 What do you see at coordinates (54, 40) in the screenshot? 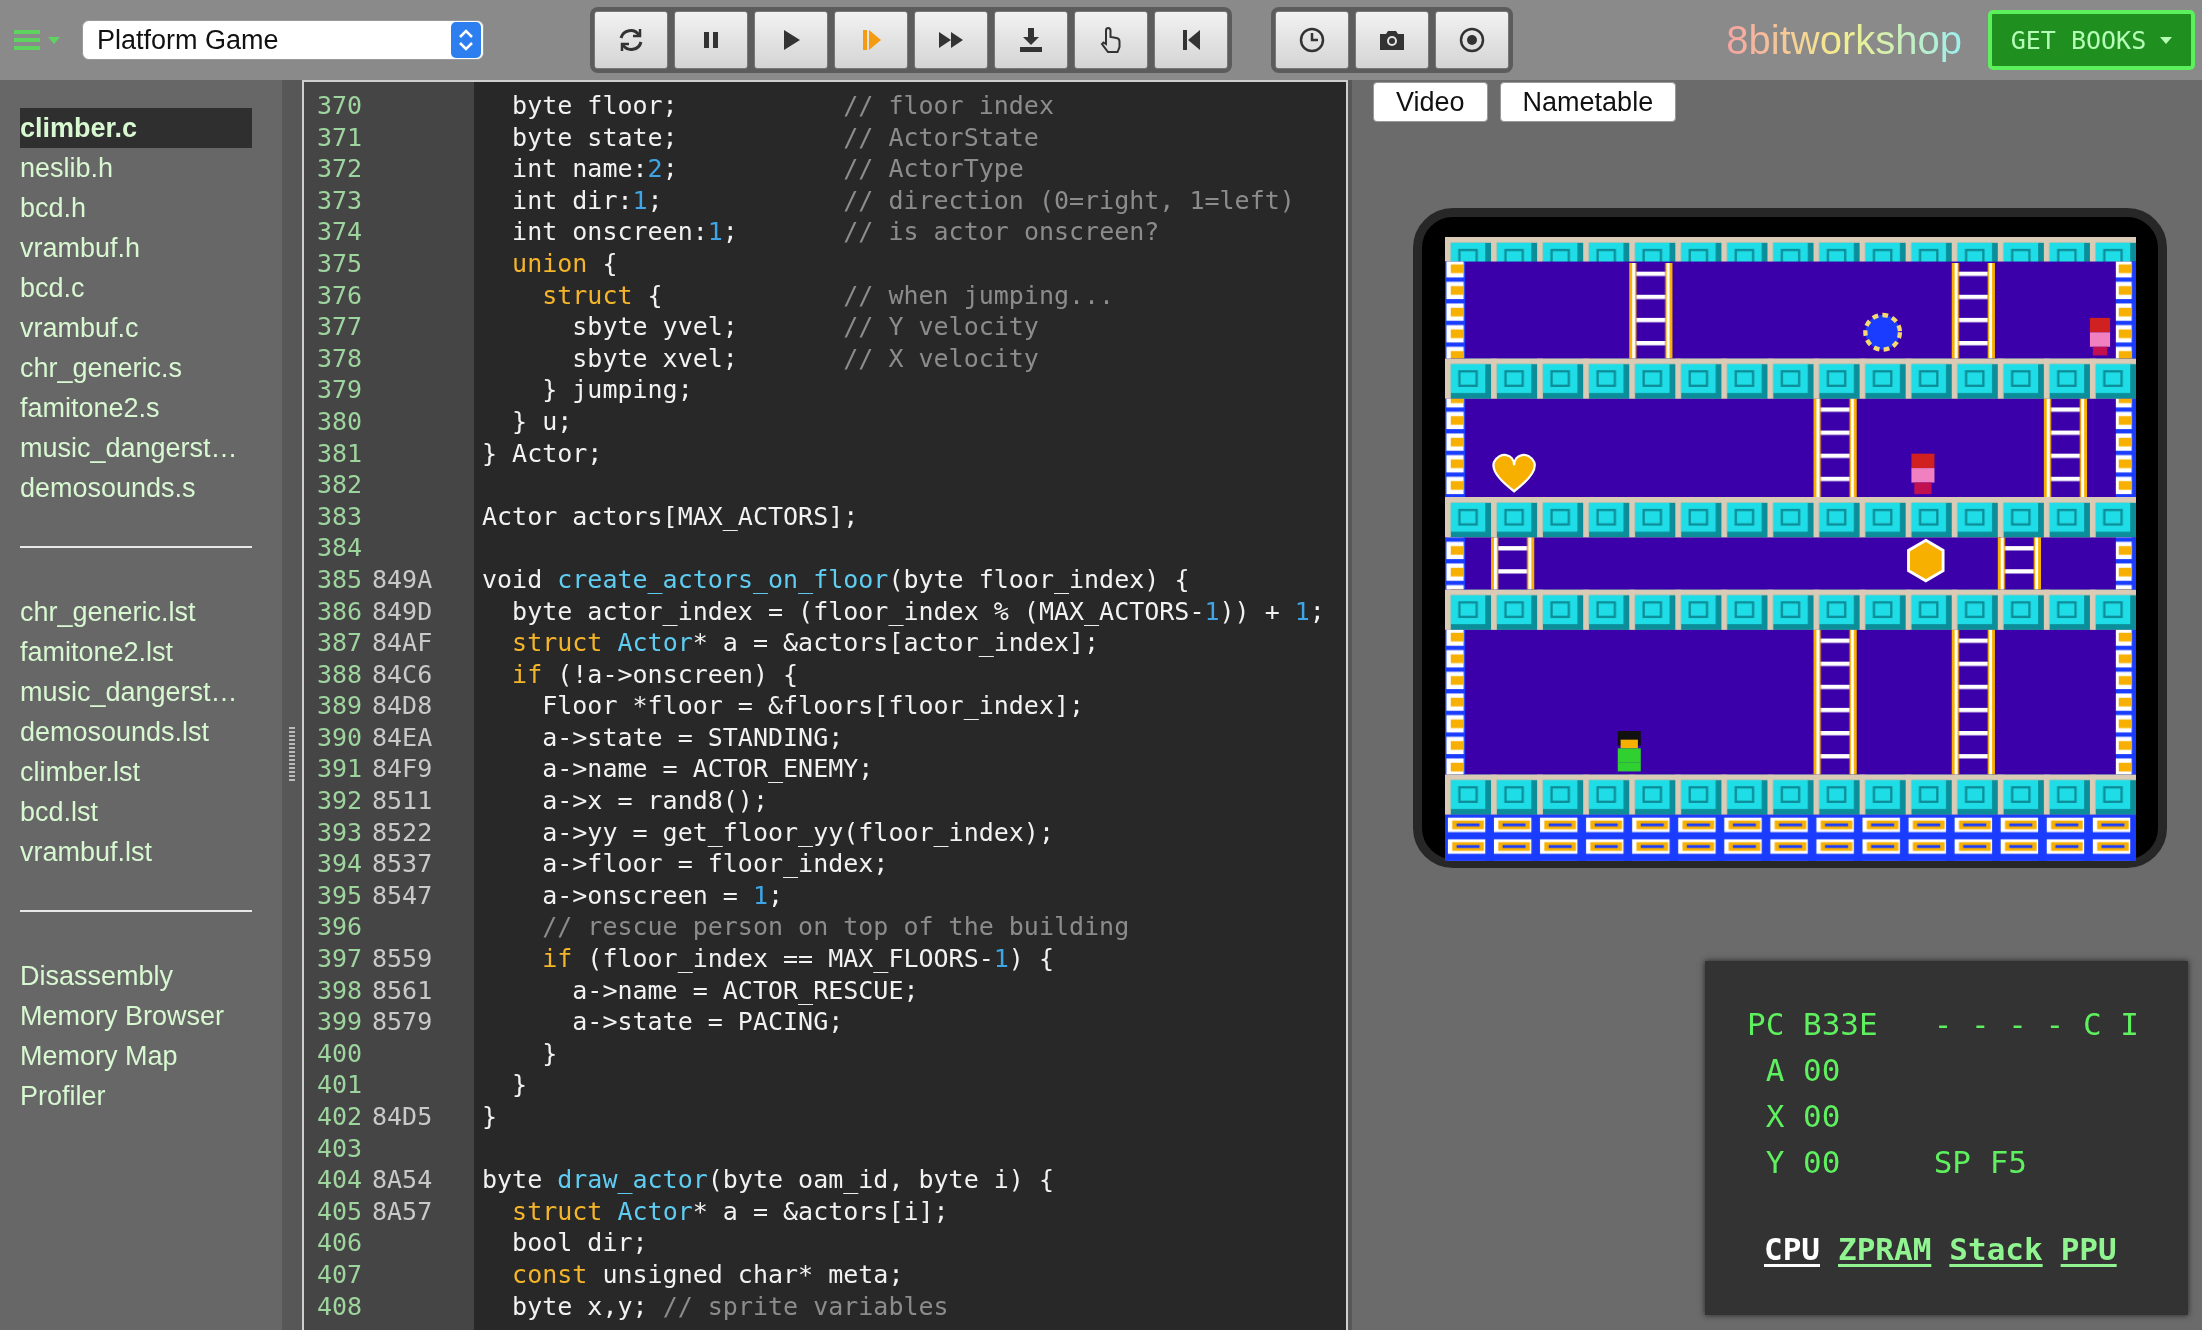
I see `caret-icon` at bounding box center [54, 40].